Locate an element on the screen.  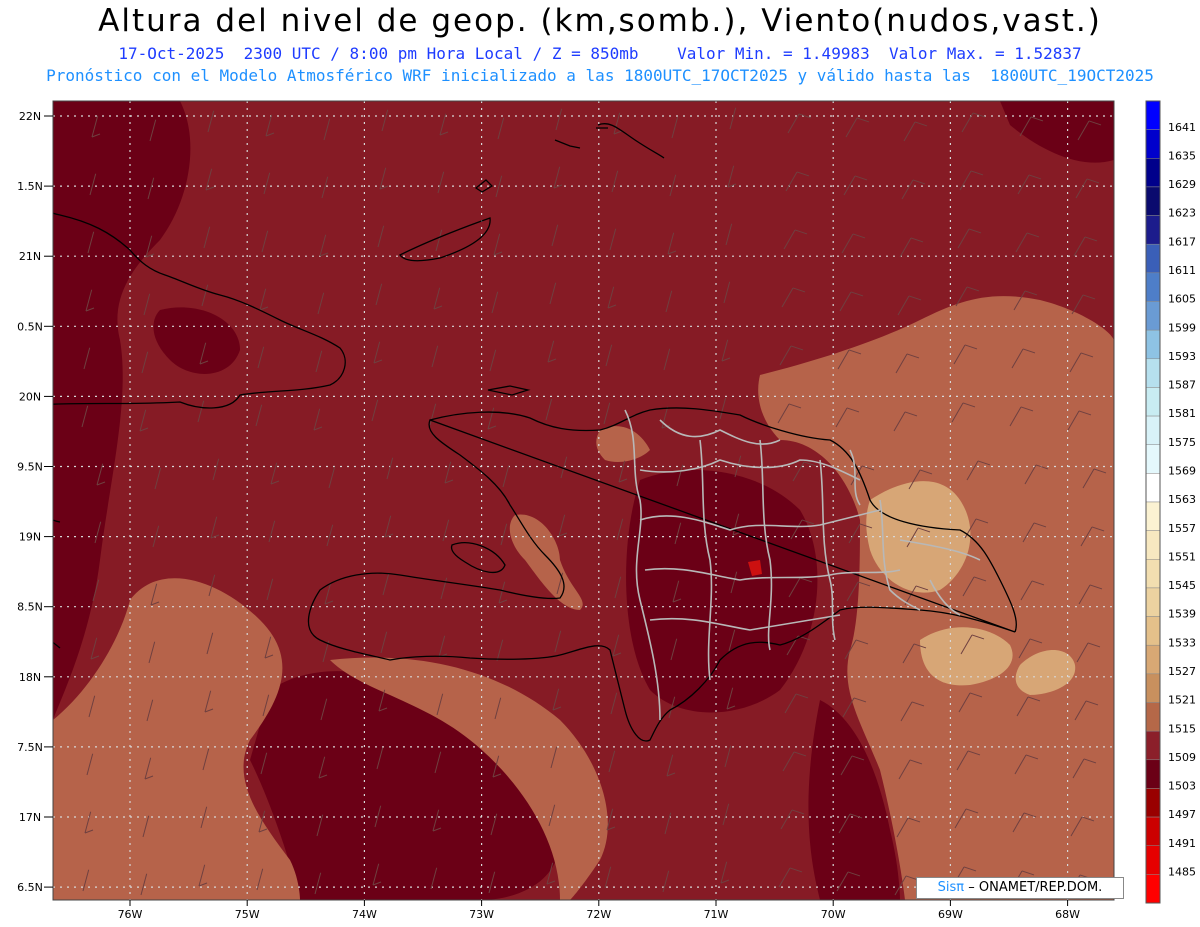
longitude-label: 74W is located at coordinates (364, 914).